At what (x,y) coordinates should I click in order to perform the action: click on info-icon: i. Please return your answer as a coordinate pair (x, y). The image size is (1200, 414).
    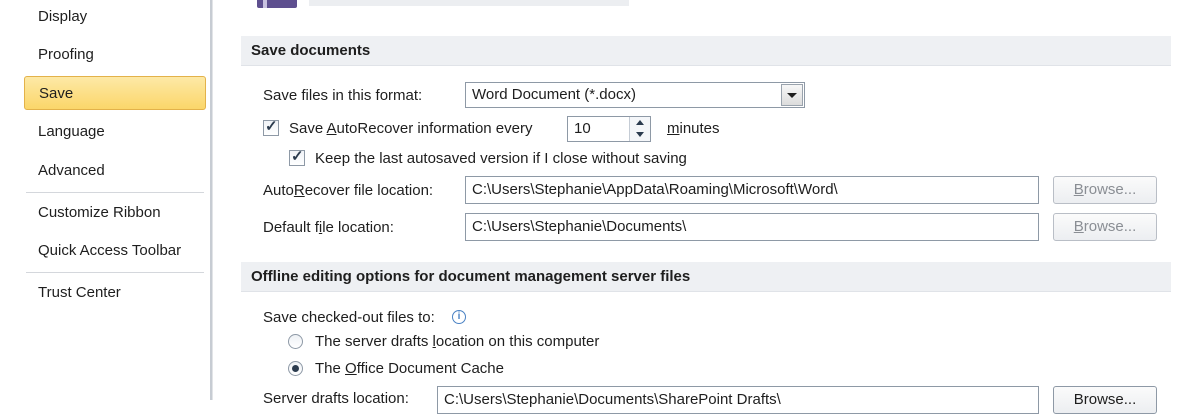
    Looking at the image, I should click on (459, 317).